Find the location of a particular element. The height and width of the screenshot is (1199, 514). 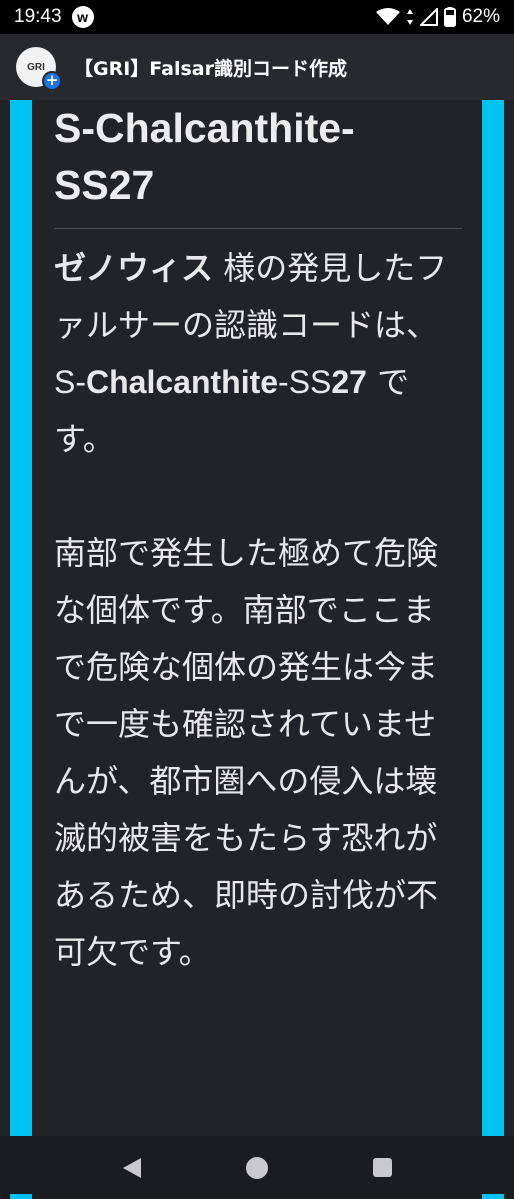

app-logo: GRI + is located at coordinates (39, 69).